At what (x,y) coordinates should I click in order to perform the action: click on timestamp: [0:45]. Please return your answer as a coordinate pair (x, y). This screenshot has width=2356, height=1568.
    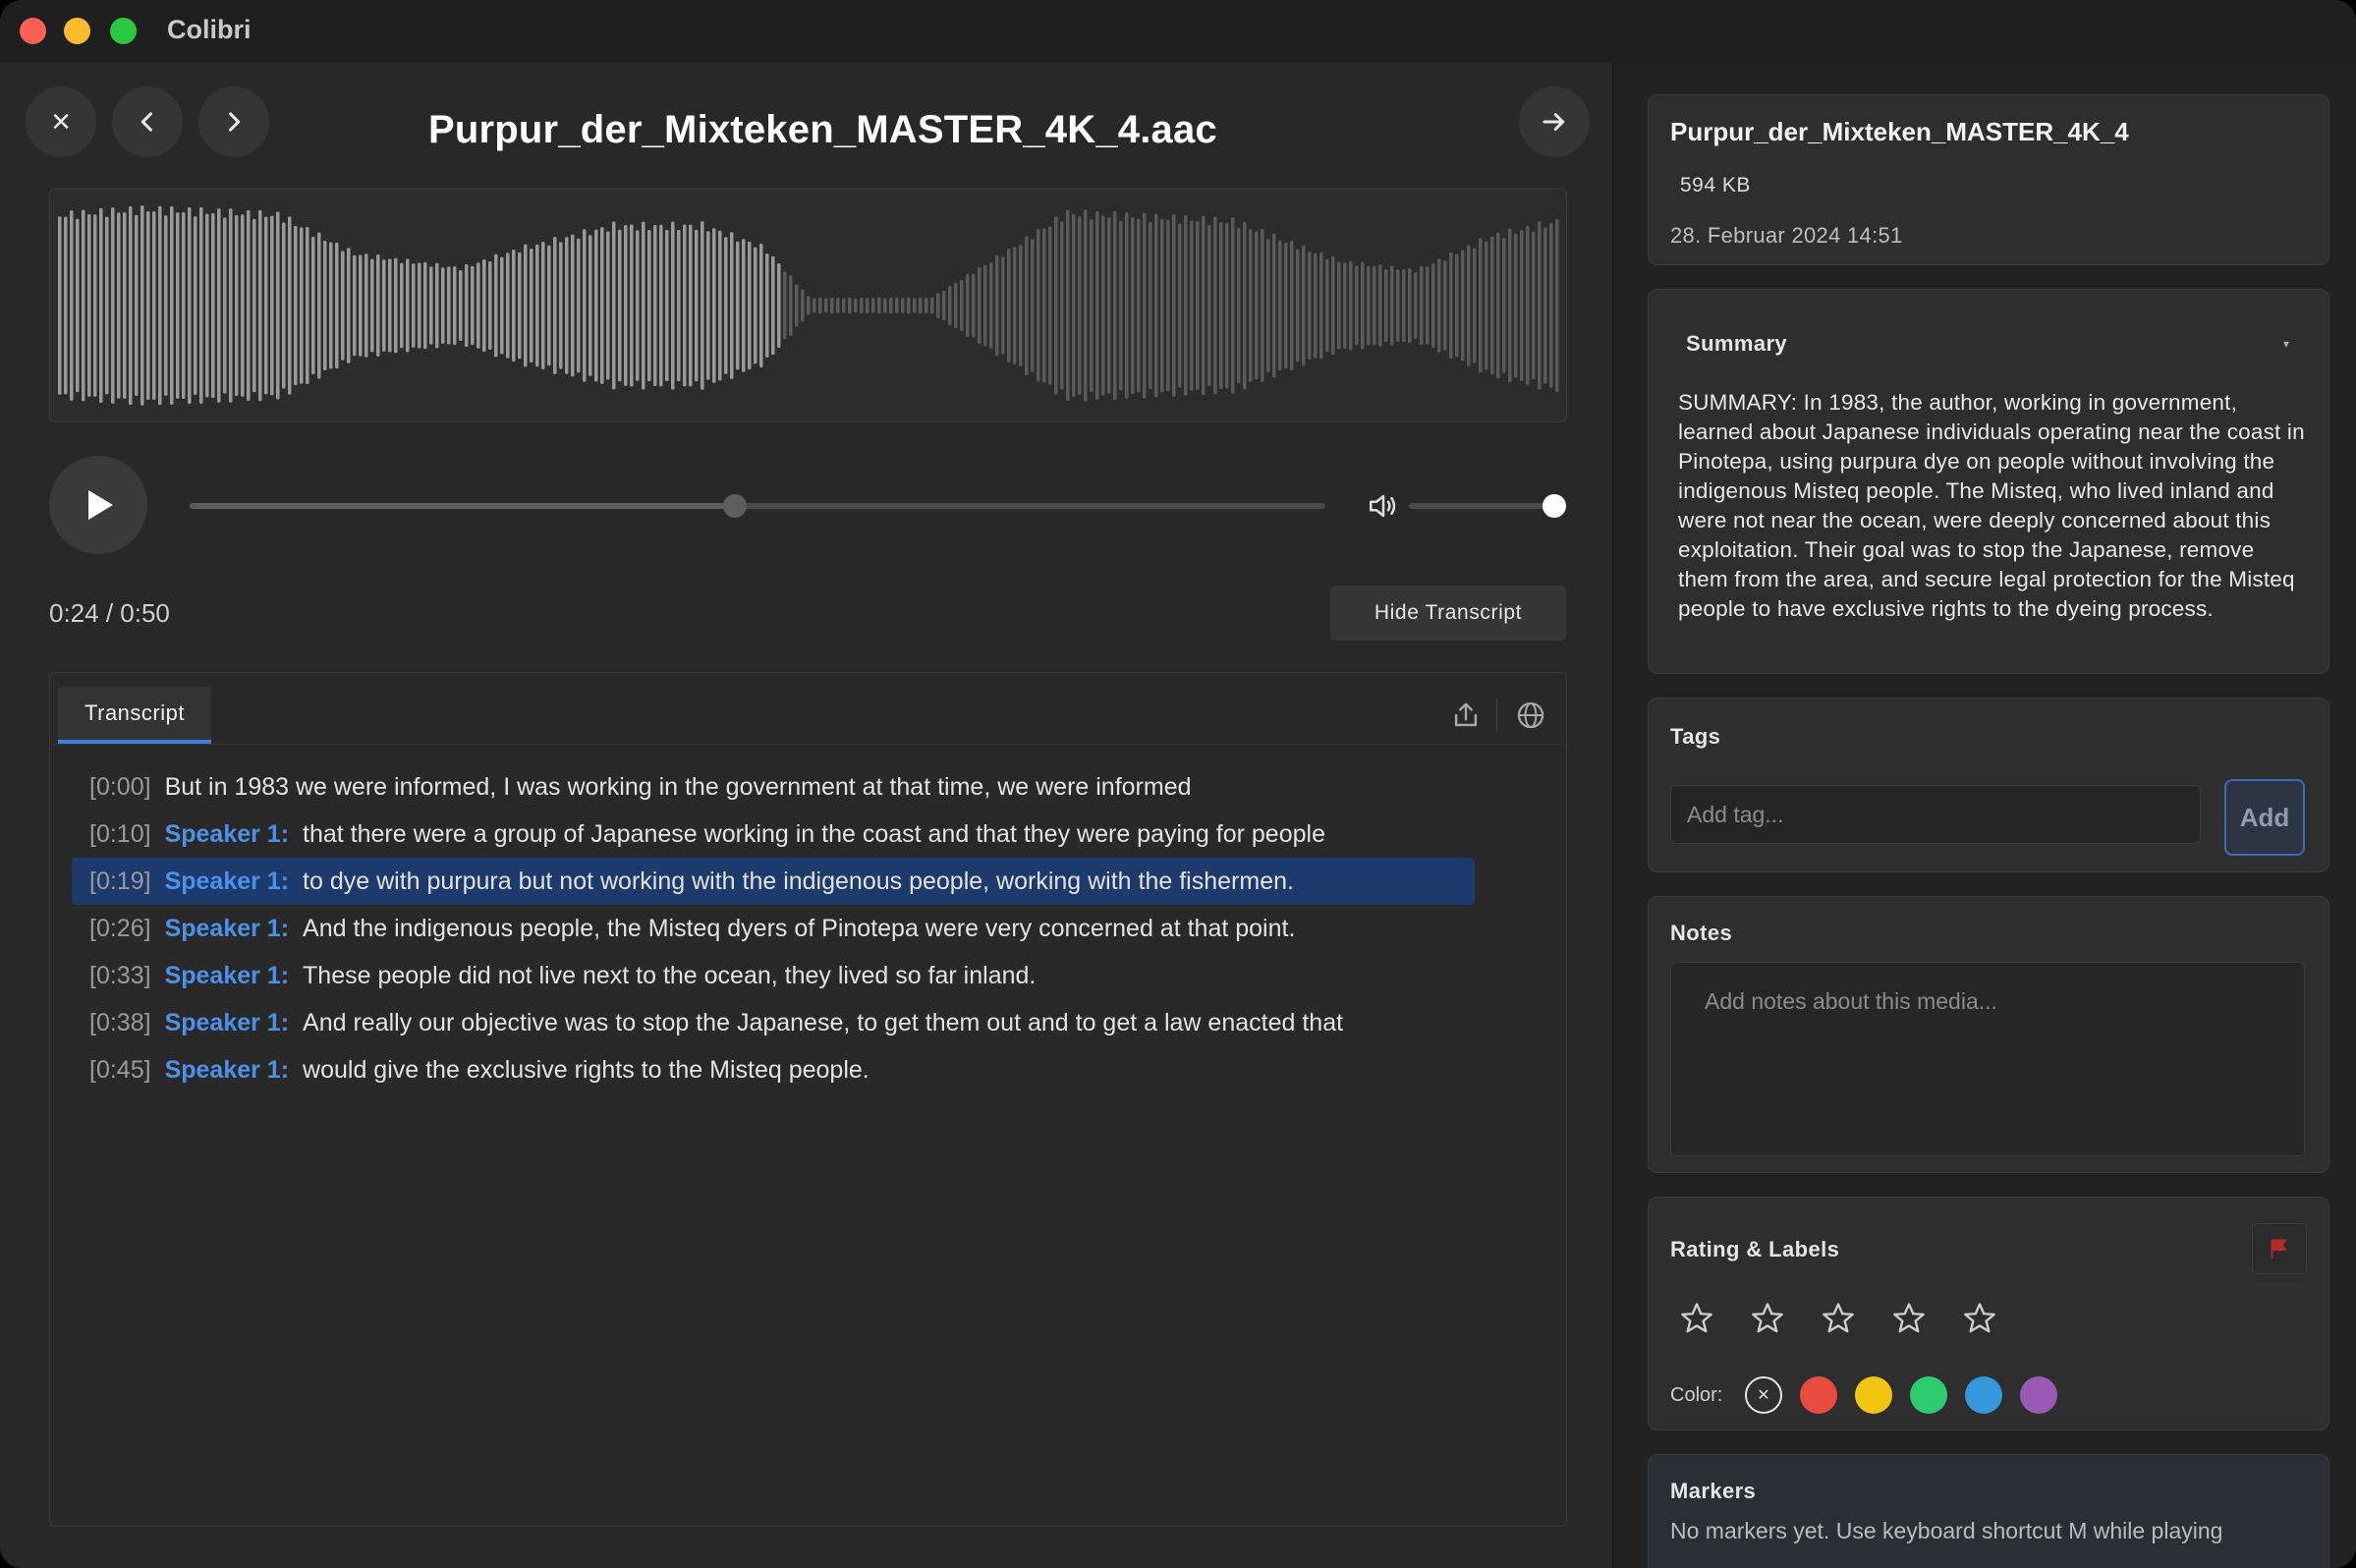
    Looking at the image, I should click on (120, 1070).